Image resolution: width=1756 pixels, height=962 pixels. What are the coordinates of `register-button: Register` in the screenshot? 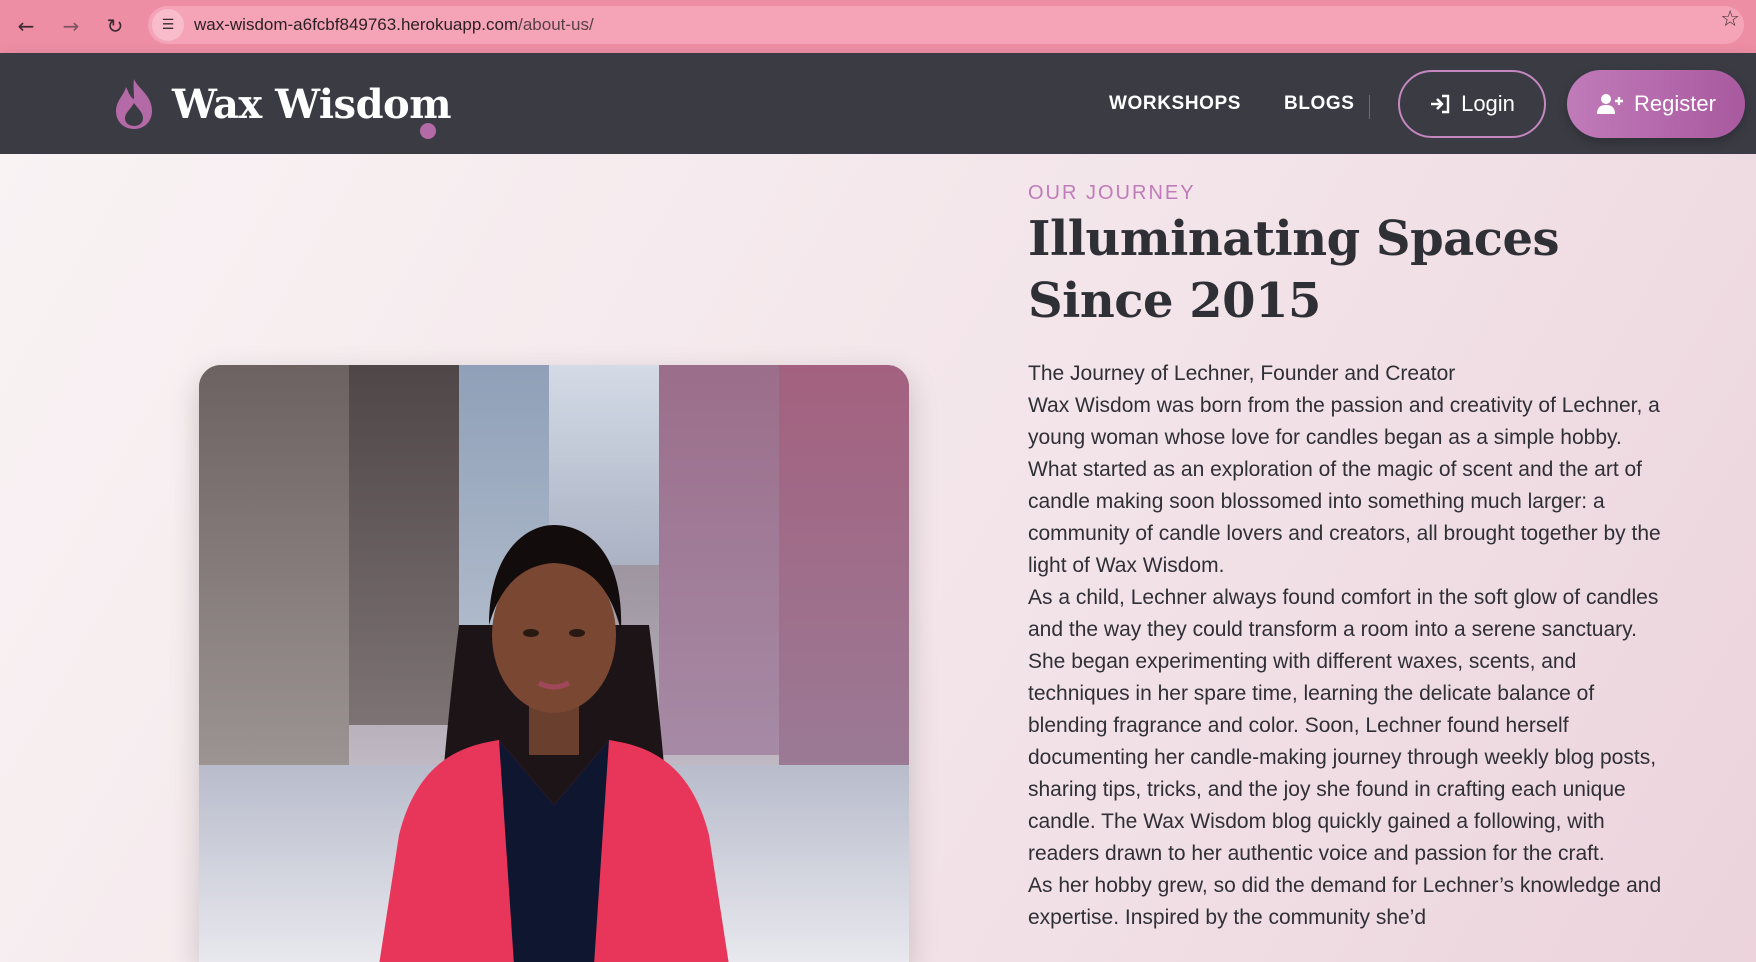 It's located at (1656, 104).